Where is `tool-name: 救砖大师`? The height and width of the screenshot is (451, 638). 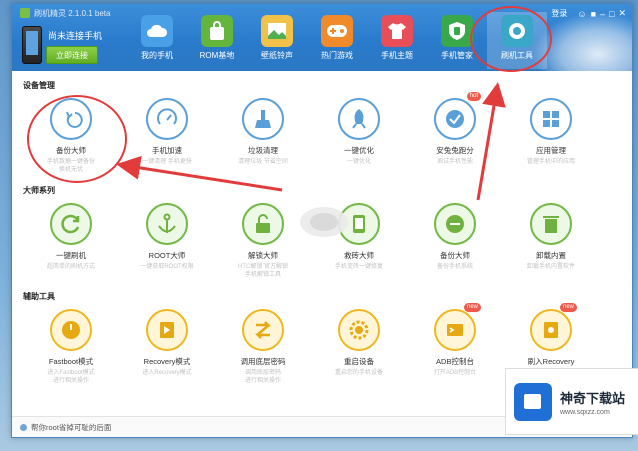
tool-name: 救砖大师 is located at coordinates (359, 255).